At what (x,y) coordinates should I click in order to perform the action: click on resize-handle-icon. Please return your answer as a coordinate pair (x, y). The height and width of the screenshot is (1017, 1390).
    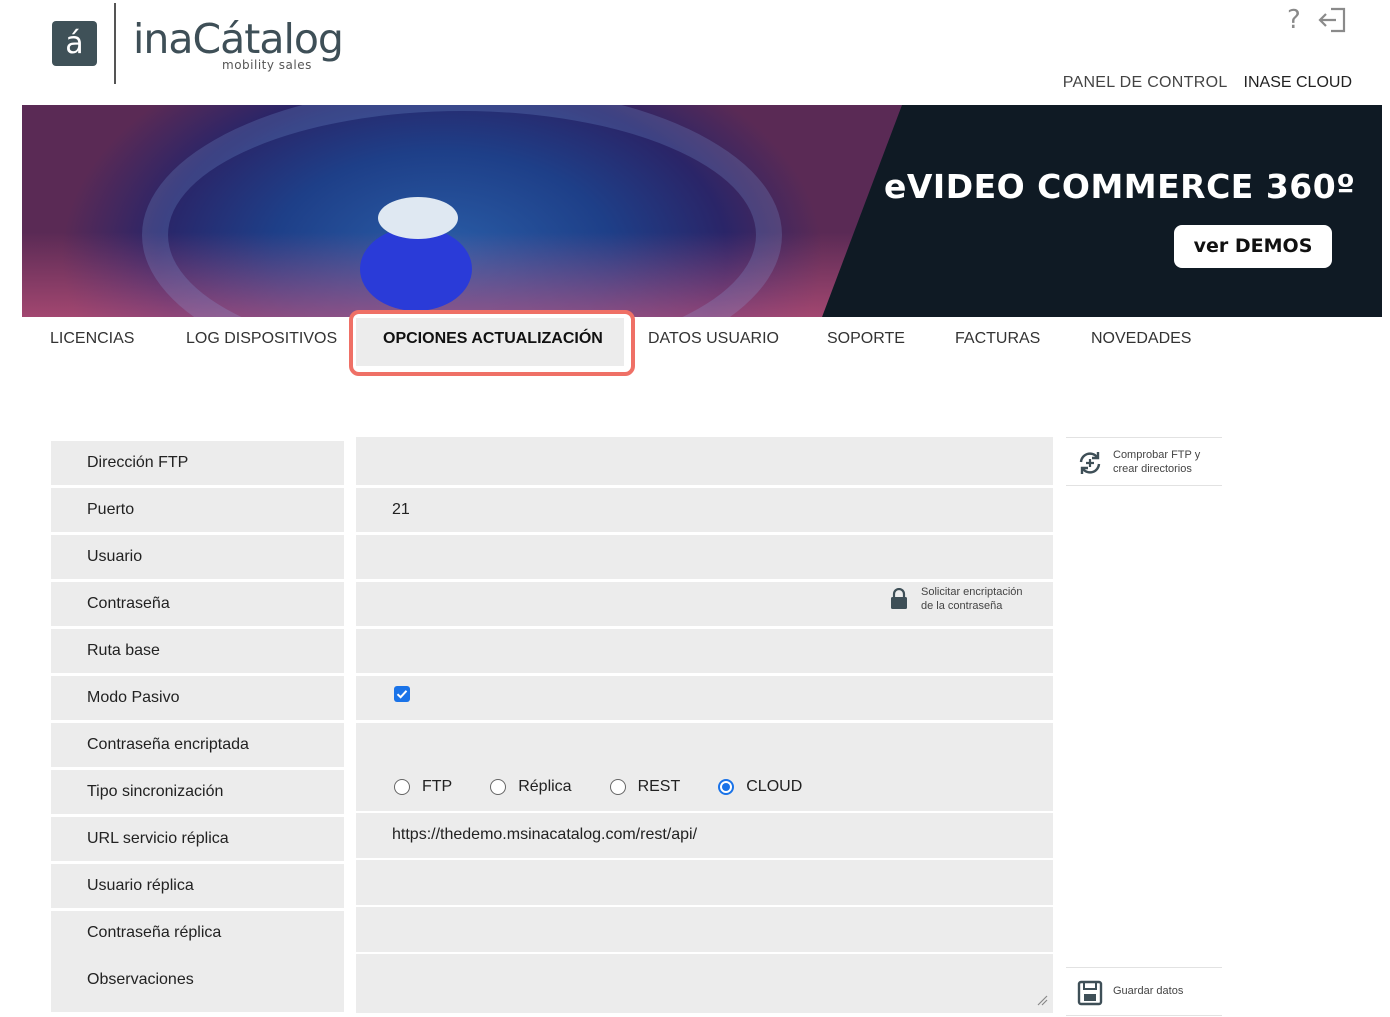
    Looking at the image, I should click on (1042, 1000).